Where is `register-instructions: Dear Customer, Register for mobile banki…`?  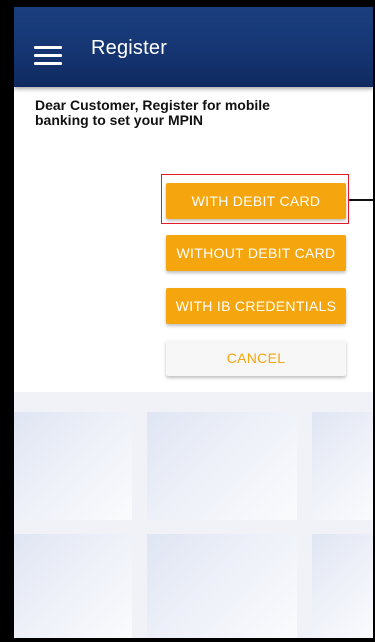 register-instructions: Dear Customer, Register for mobile banki… is located at coordinates (152, 112).